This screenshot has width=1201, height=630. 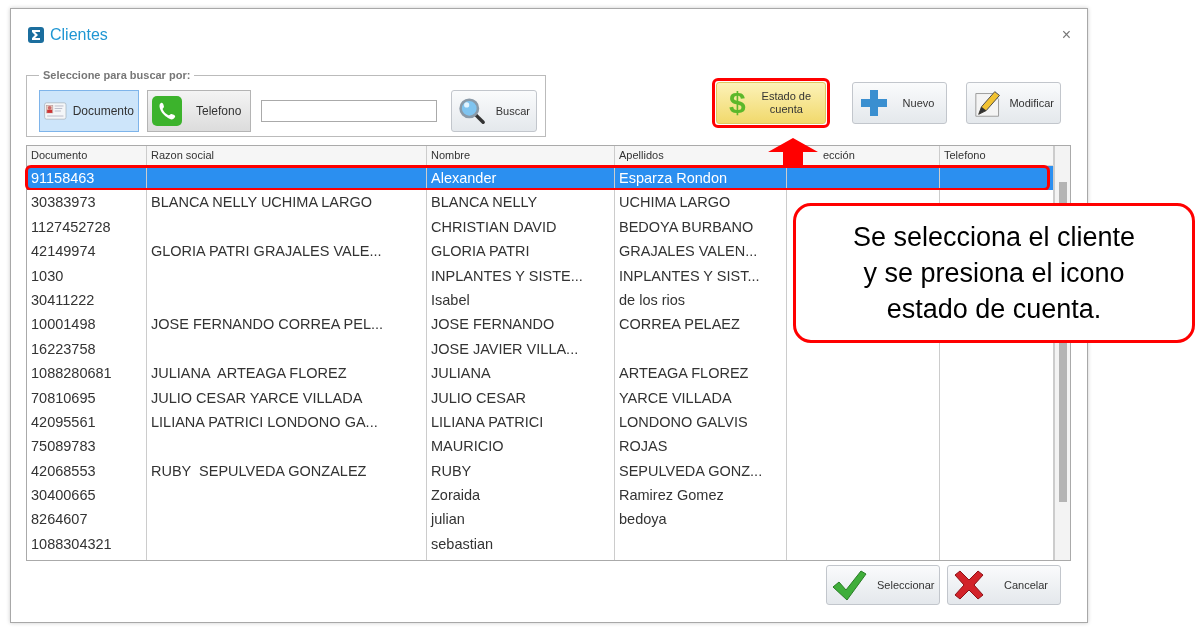 What do you see at coordinates (679, 324) in the screenshot?
I see `table-cell: CORREA PELAEZ` at bounding box center [679, 324].